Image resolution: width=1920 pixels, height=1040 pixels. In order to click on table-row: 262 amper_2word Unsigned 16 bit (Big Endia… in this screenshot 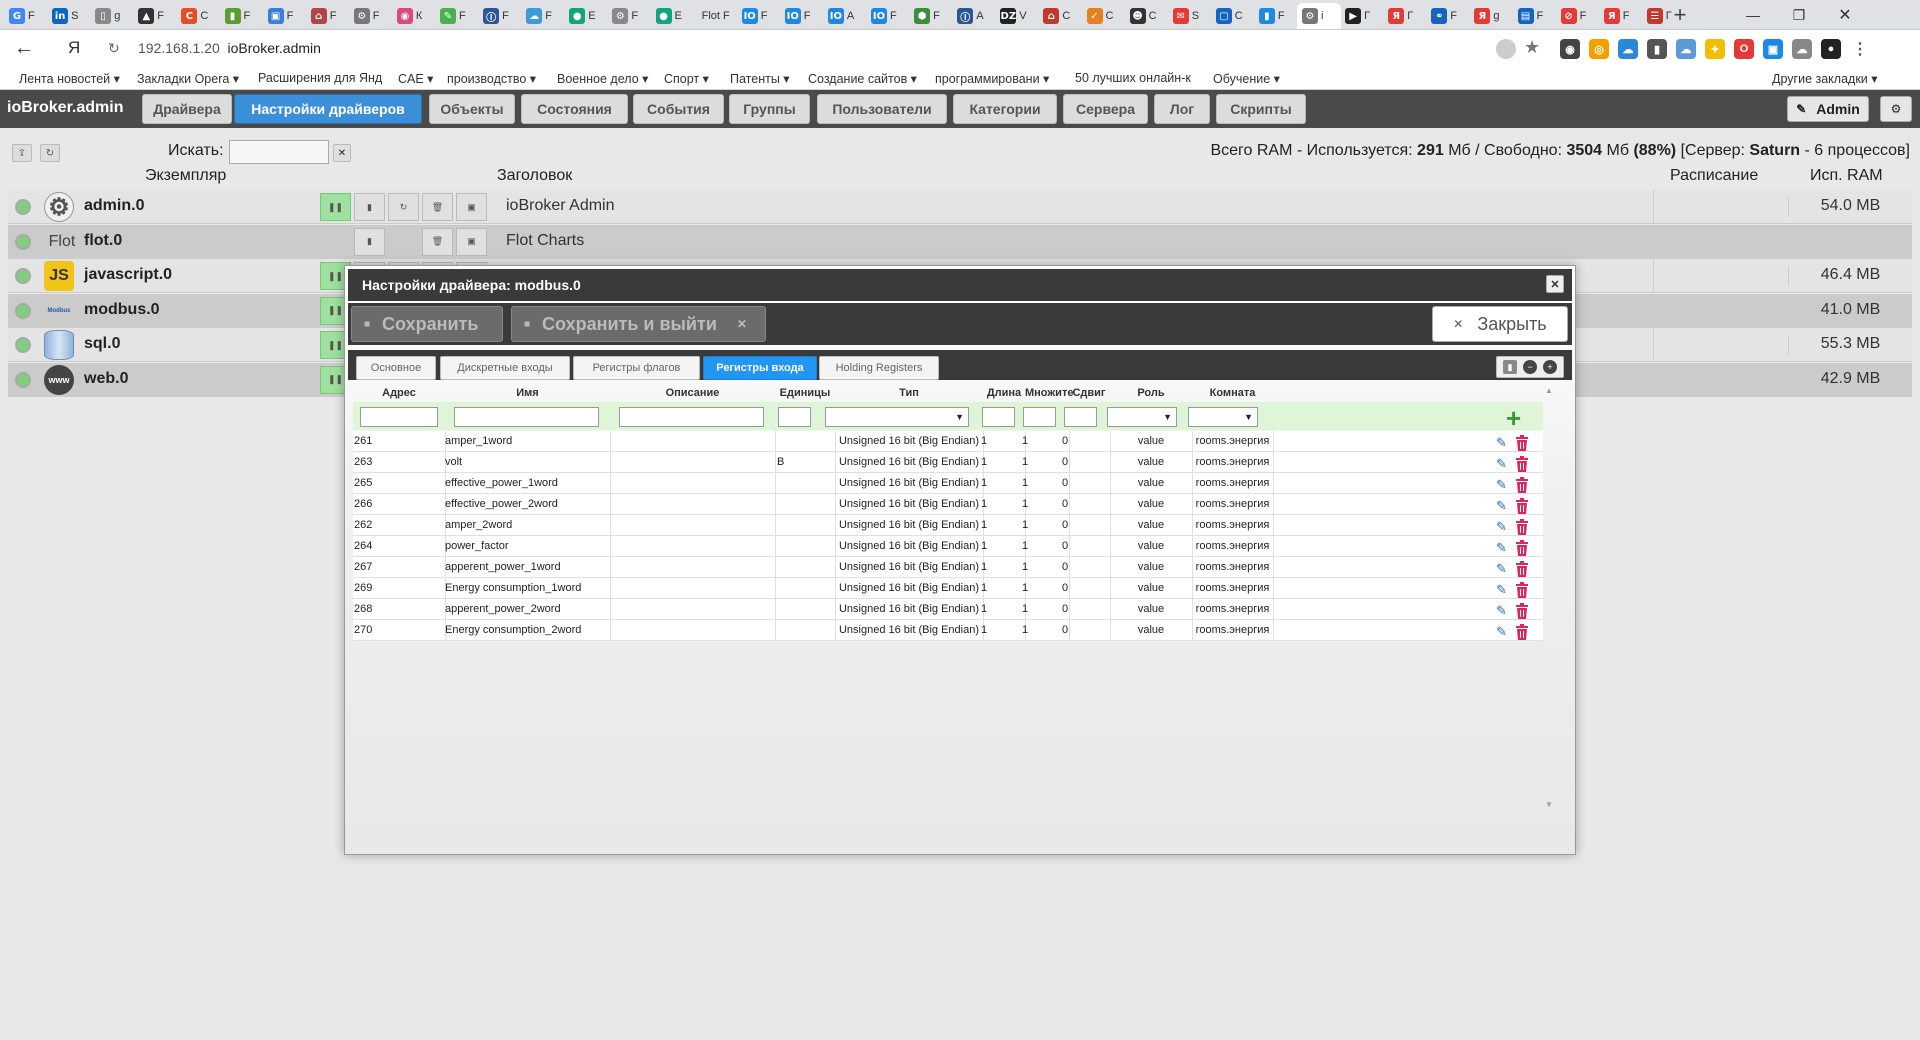, I will do `click(948, 525)`.